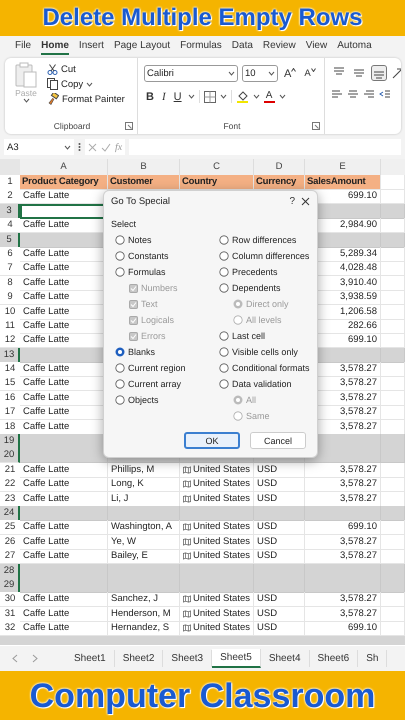  Describe the element at coordinates (10, 412) in the screenshot. I see `row-header: 17` at that location.